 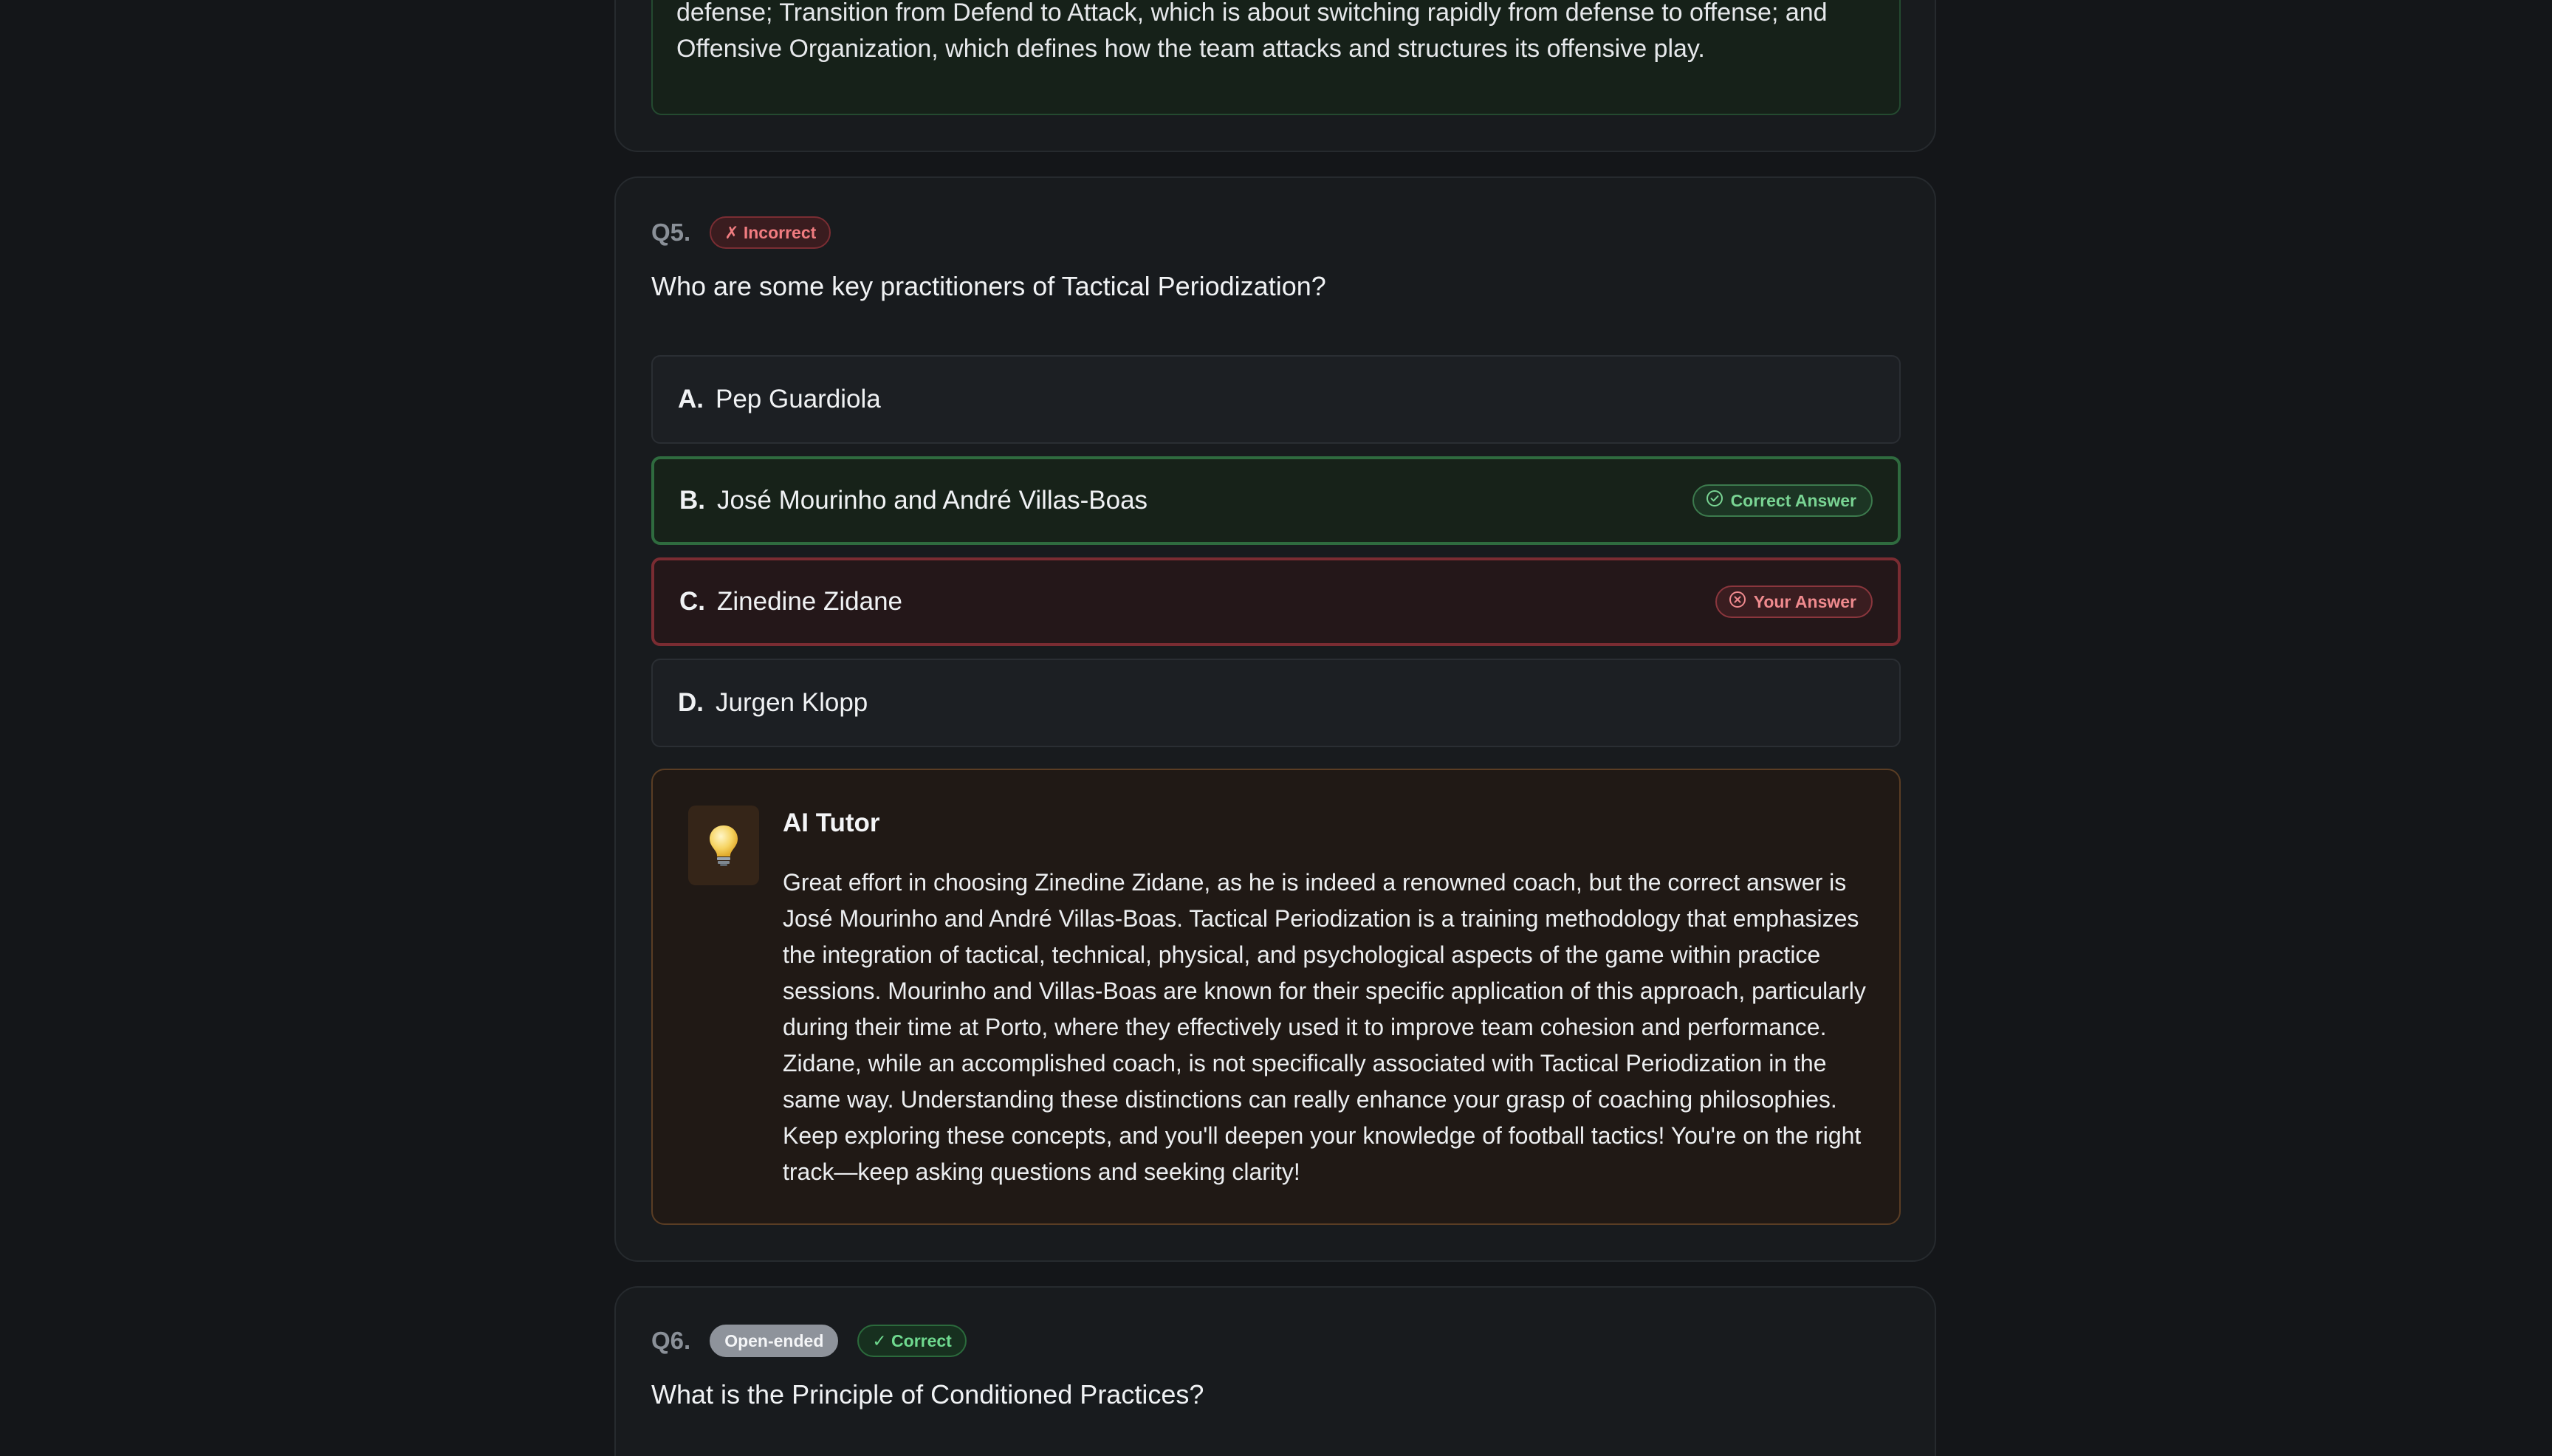 I want to click on lightbulb-icon, so click(x=723, y=845).